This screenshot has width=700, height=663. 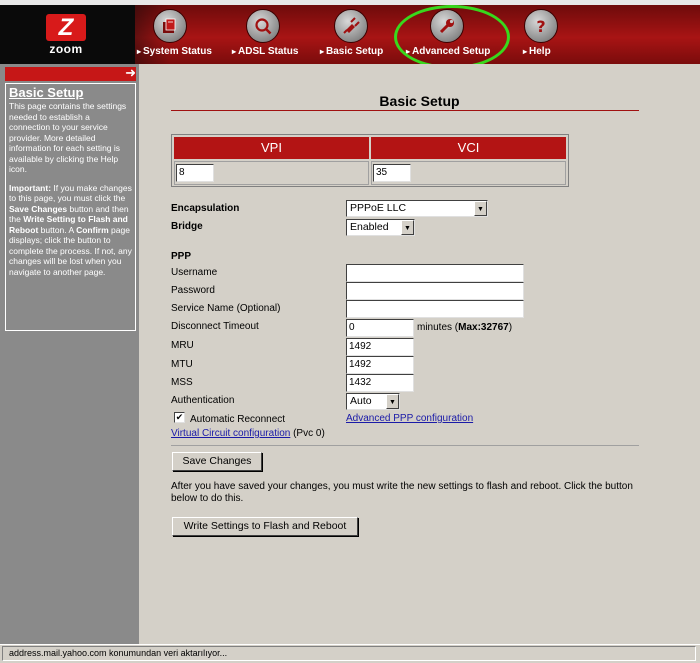 What do you see at coordinates (409, 418) in the screenshot?
I see `advanced-ppp-link: Advanced PPP configuration` at bounding box center [409, 418].